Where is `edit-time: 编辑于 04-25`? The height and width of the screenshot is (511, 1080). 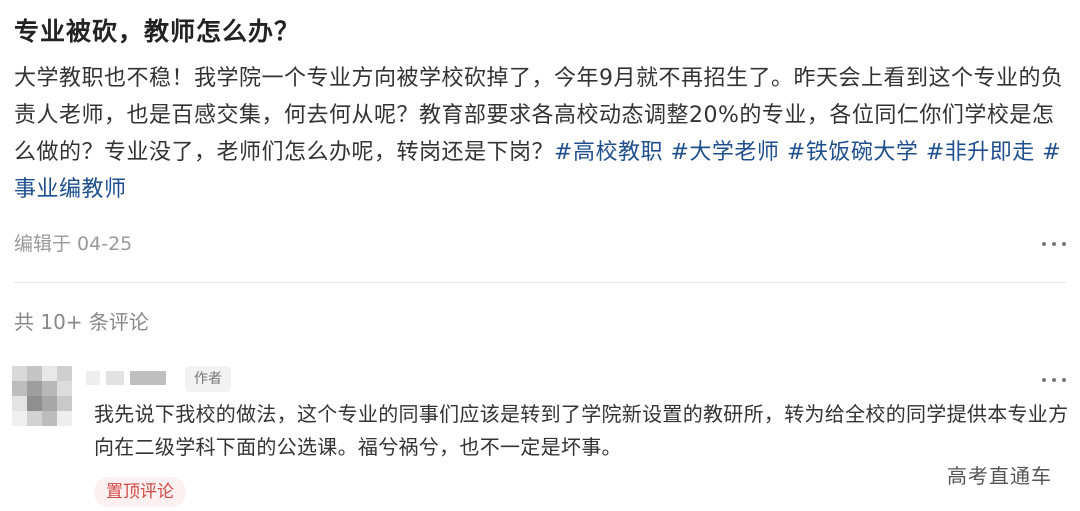 edit-time: 编辑于 04-25 is located at coordinates (73, 244).